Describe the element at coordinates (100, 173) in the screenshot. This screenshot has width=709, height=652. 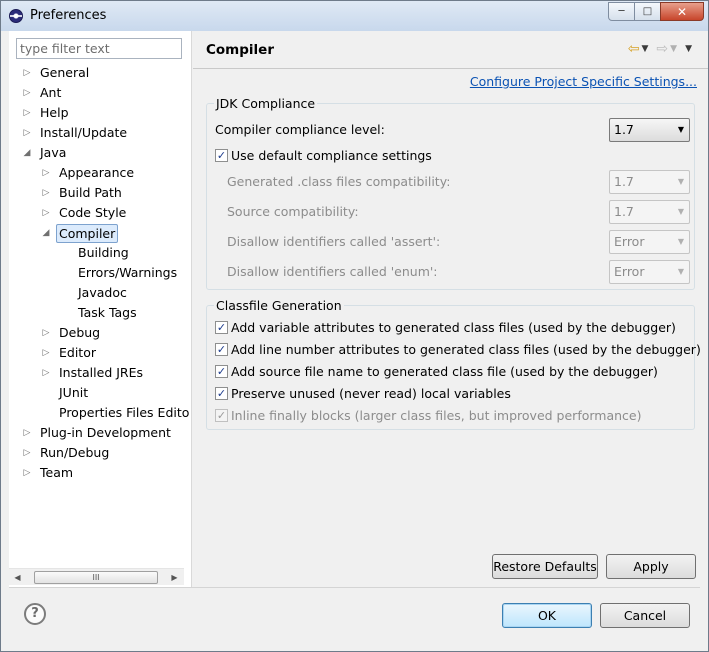
I see `tree-item: ▷ Appearance` at that location.